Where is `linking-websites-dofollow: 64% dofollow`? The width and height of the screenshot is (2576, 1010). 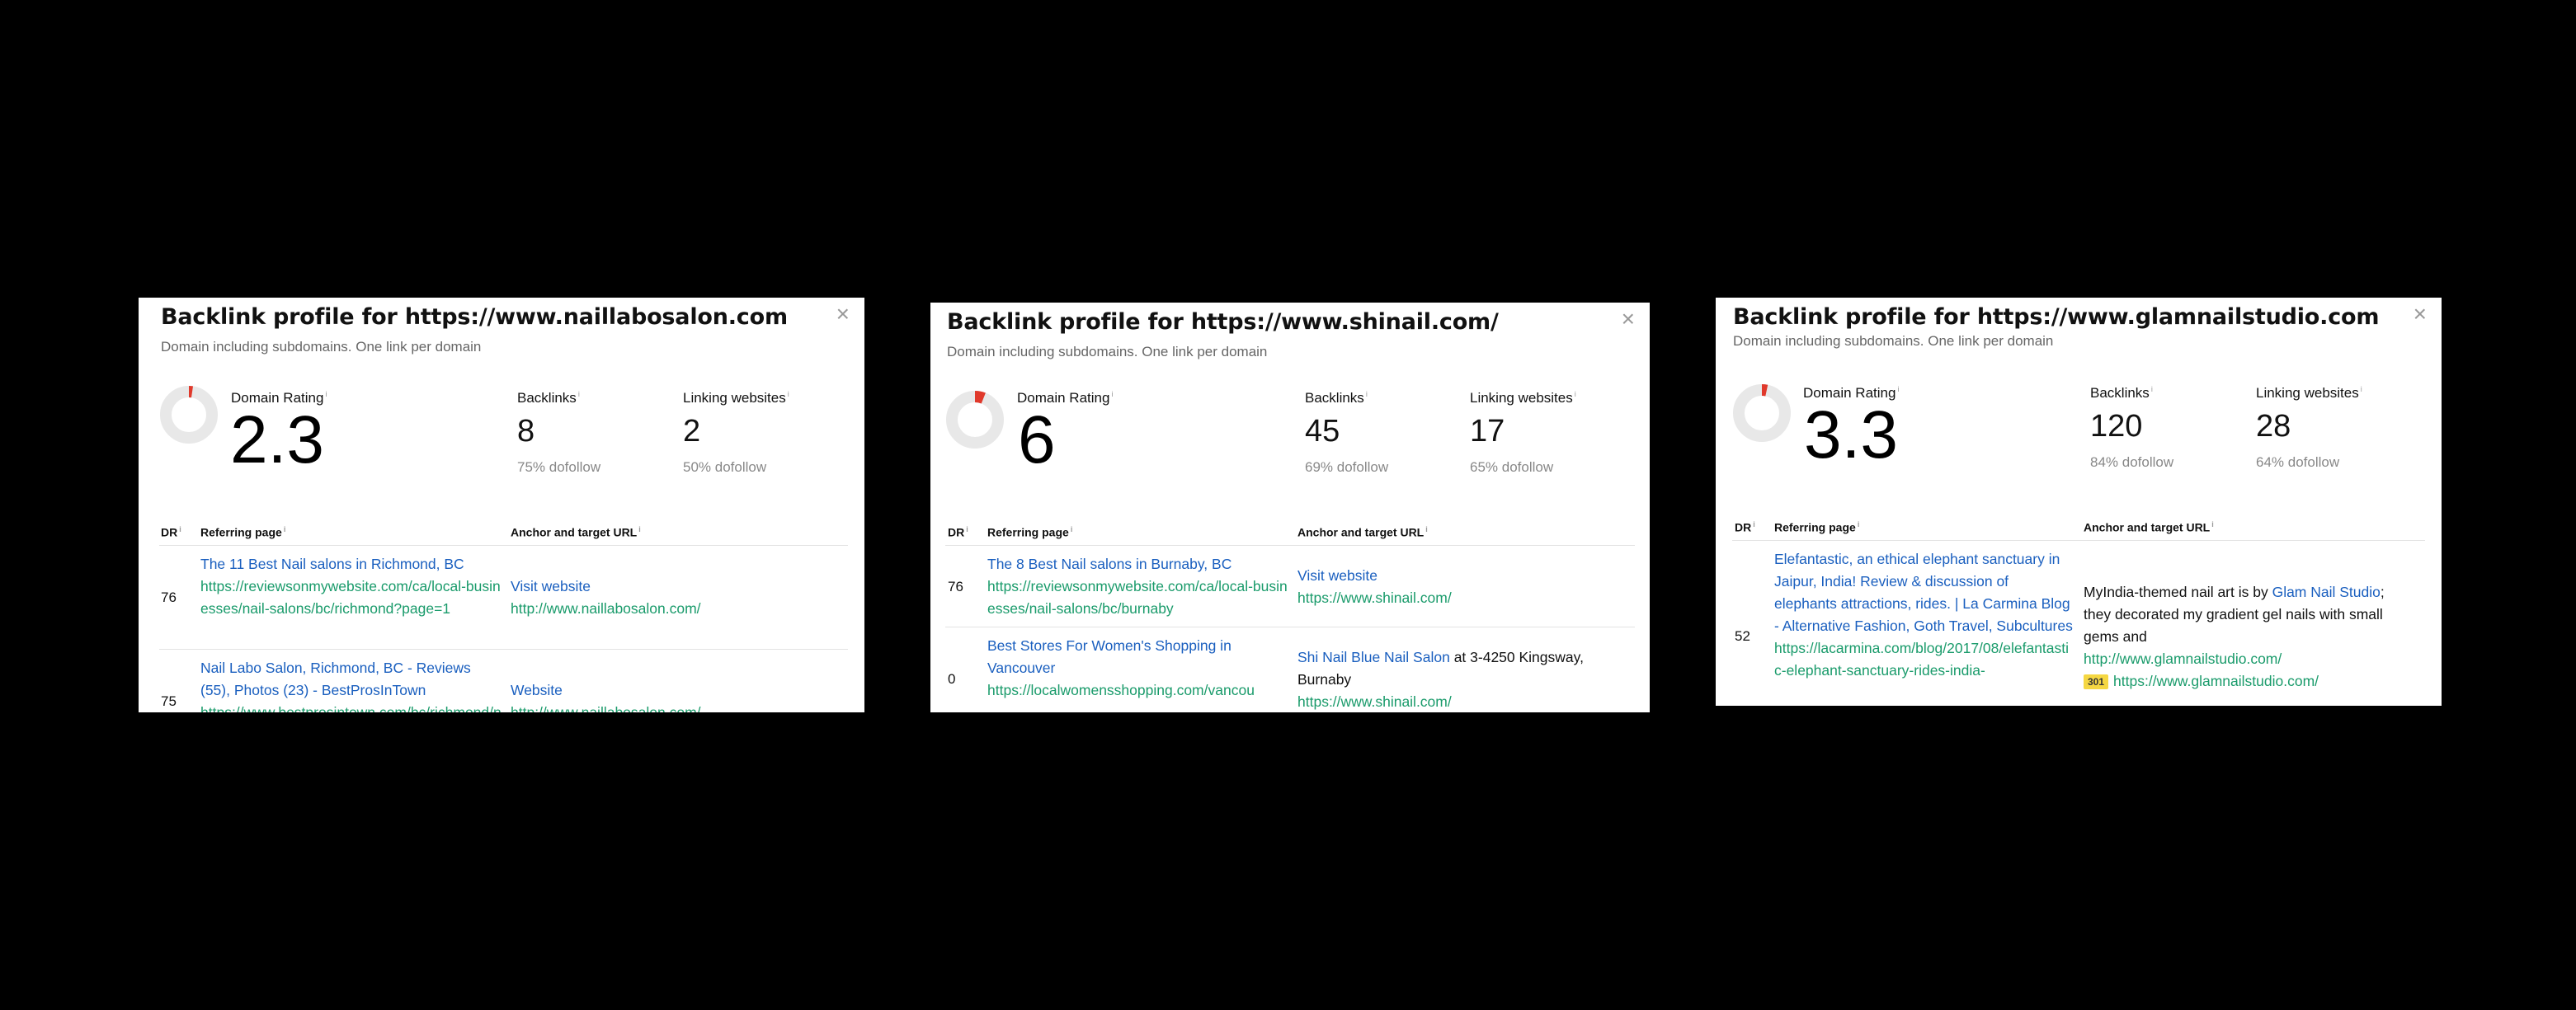
linking-websites-dofollow: 64% dofollow is located at coordinates (2298, 462).